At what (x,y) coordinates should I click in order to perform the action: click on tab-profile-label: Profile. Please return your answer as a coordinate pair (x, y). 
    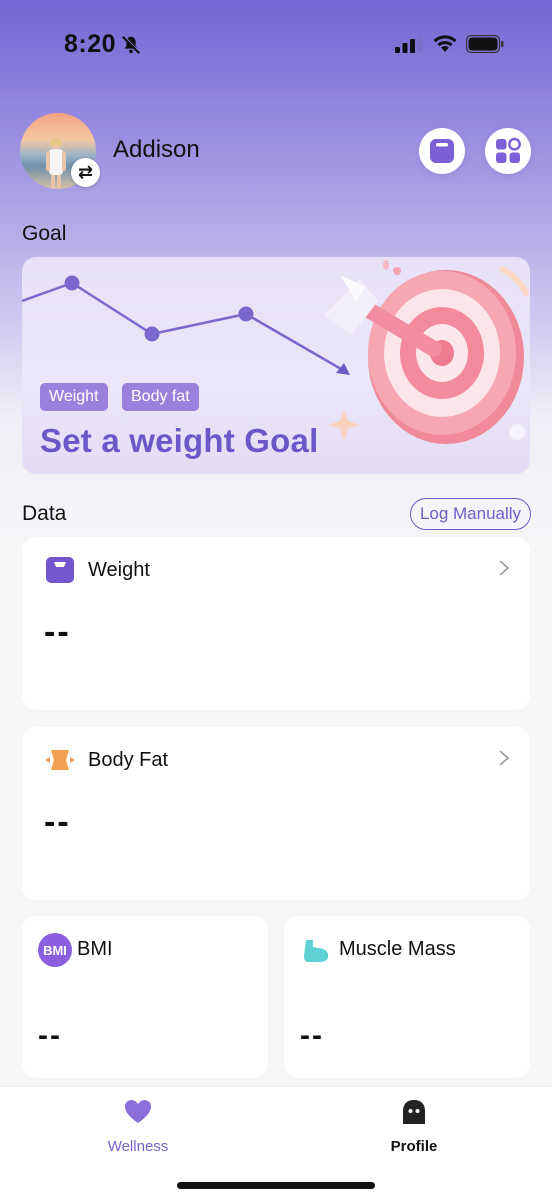
    Looking at the image, I should click on (414, 1146).